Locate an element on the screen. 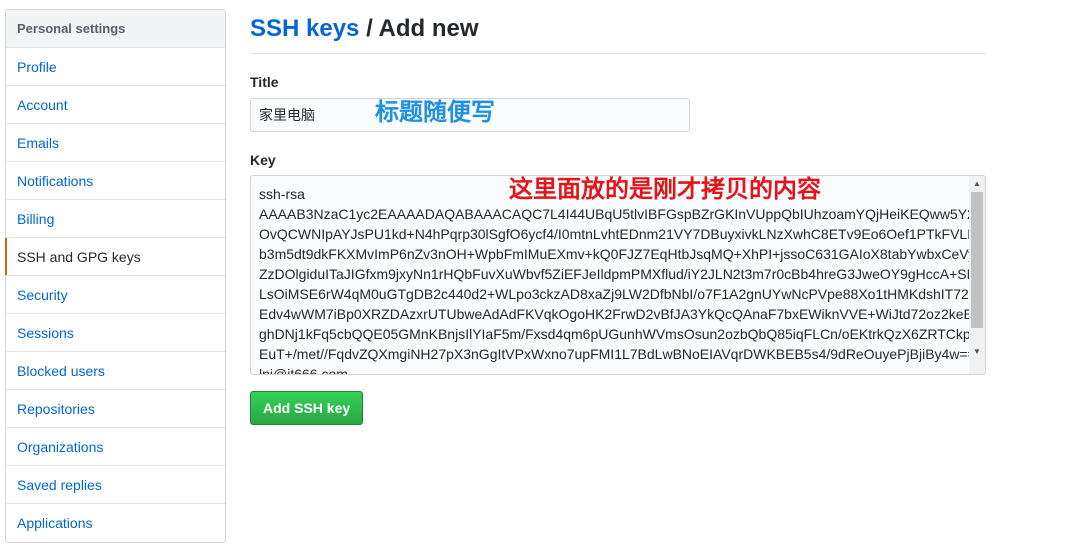  sidebar-item-emails: Emails is located at coordinates (115, 143).